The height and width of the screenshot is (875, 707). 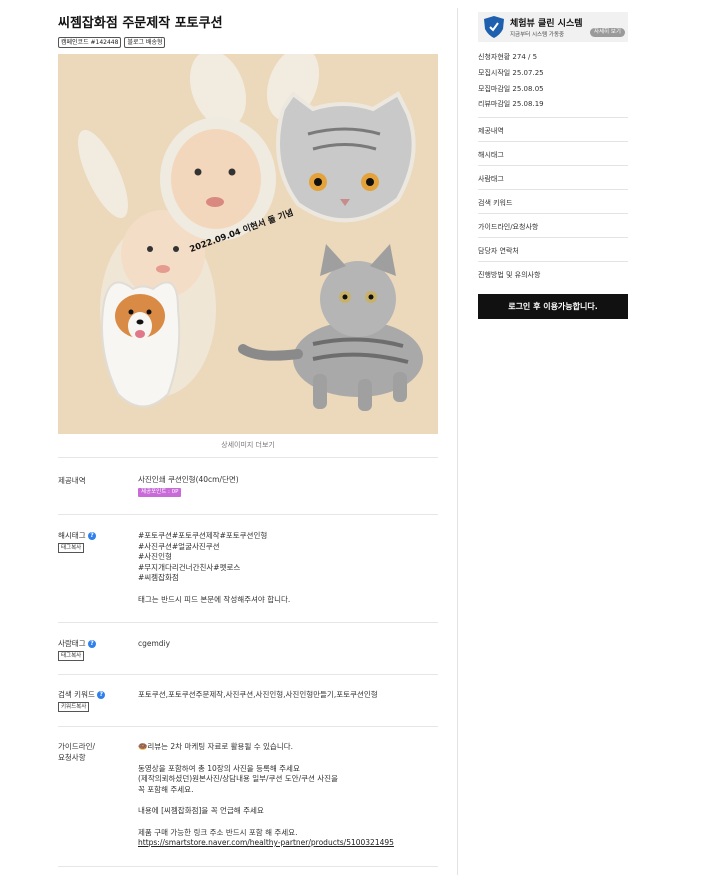 What do you see at coordinates (218, 832) in the screenshot?
I see `guide-line: 제품 구매 가능한 링크 주소 반드시 포함 해 주세요.` at bounding box center [218, 832].